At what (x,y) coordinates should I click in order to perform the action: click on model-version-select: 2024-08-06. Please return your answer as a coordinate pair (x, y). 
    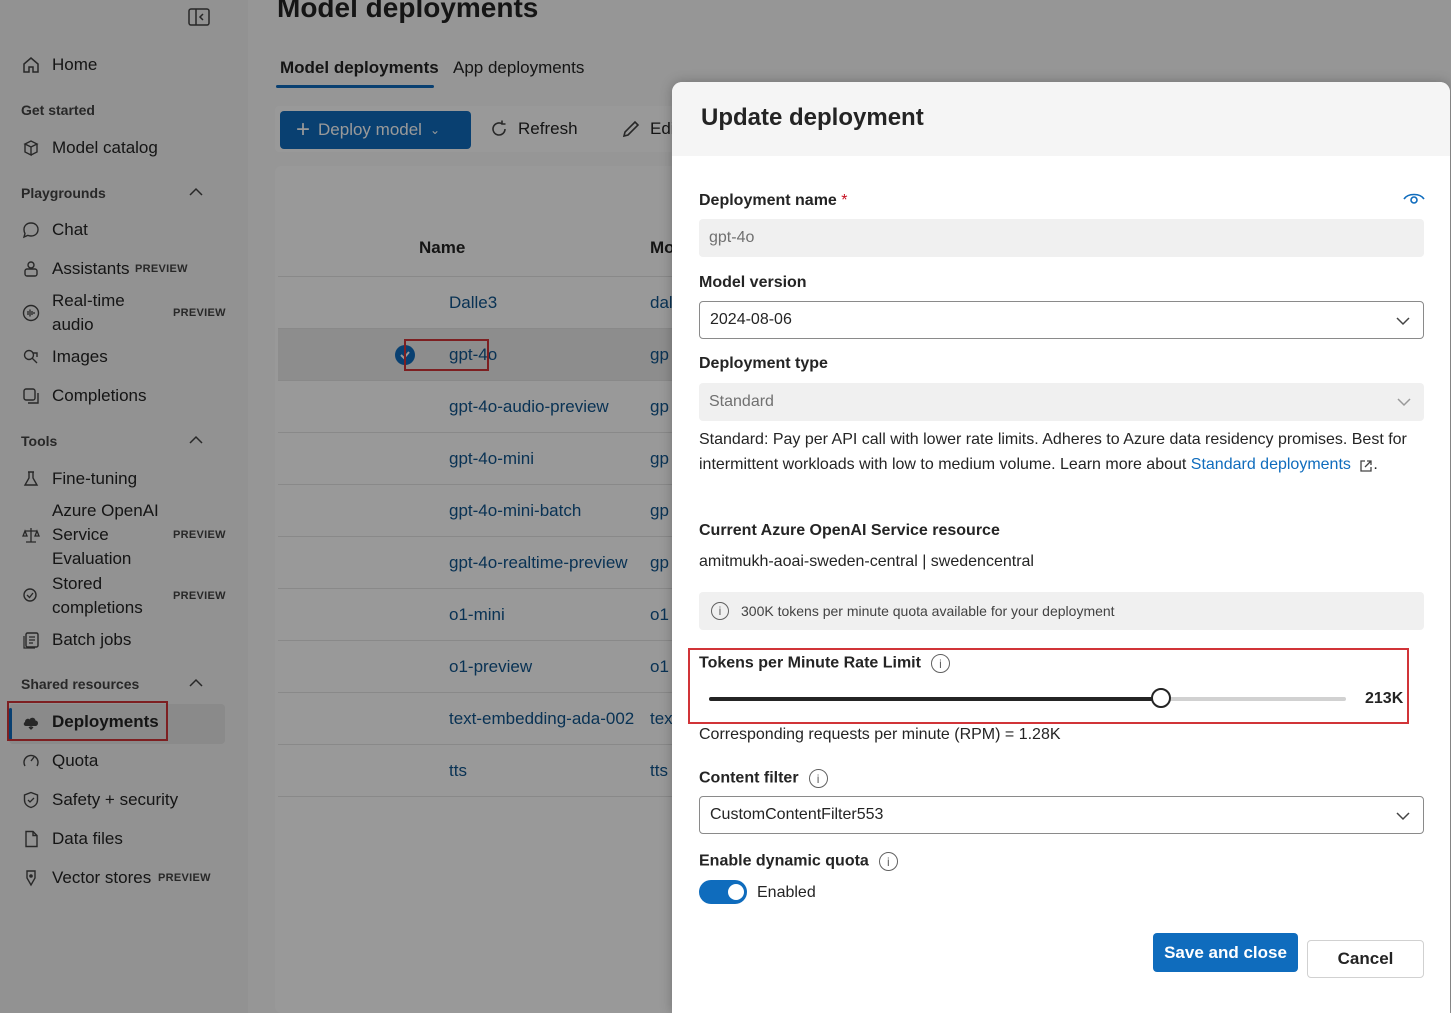
    Looking at the image, I should click on (1061, 320).